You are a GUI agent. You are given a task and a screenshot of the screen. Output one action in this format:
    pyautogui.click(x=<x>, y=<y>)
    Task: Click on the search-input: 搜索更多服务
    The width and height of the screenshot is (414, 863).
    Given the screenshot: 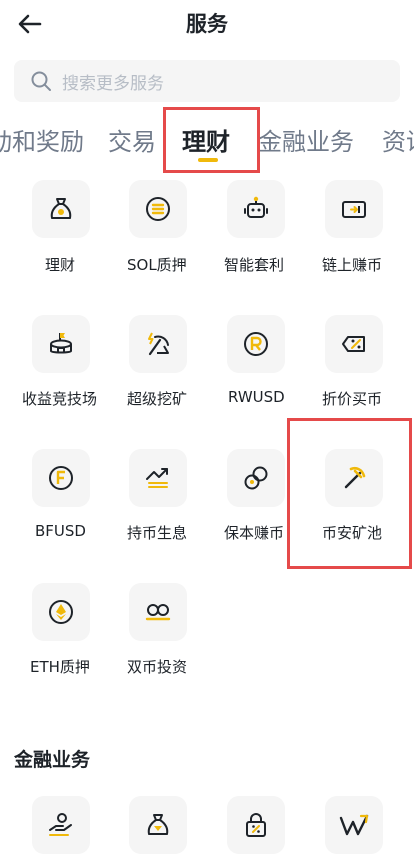 What is the action you would take?
    pyautogui.click(x=207, y=81)
    